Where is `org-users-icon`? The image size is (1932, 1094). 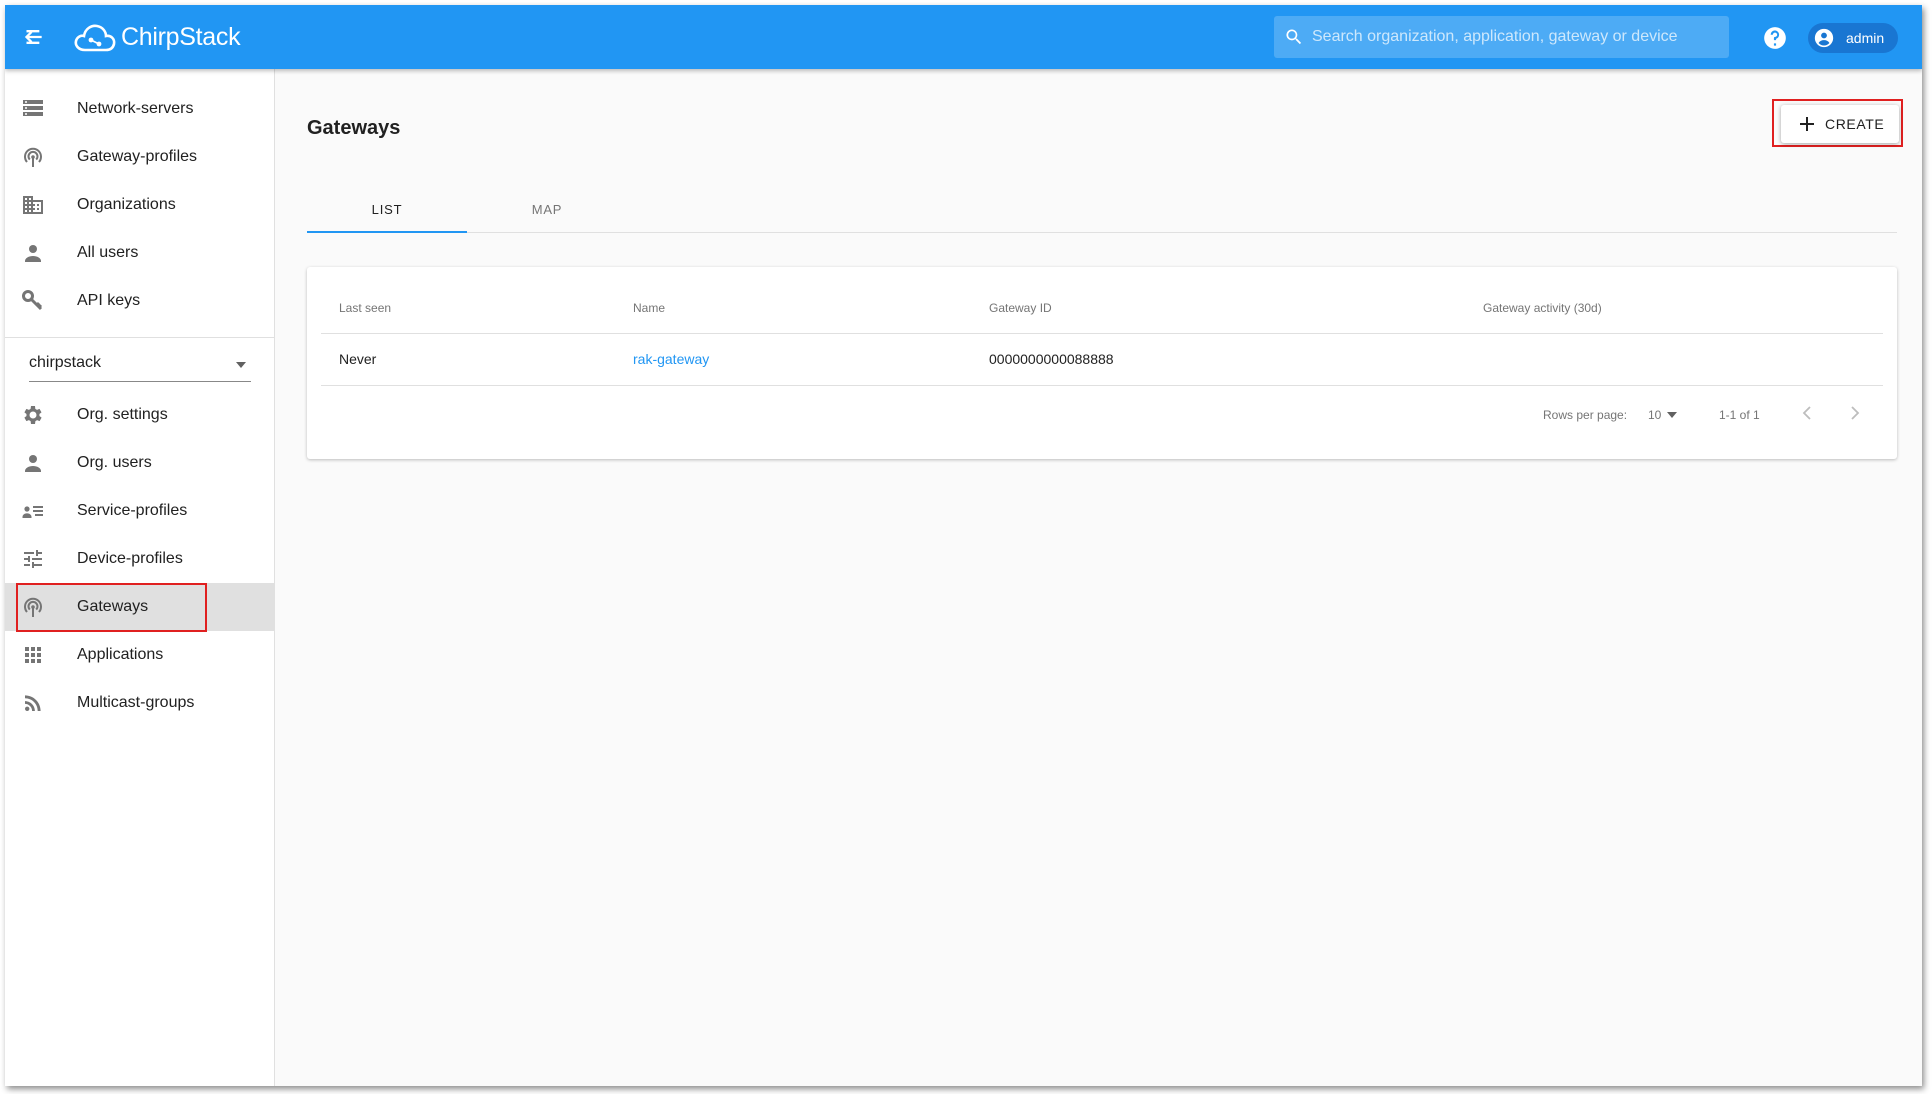 org-users-icon is located at coordinates (33, 463).